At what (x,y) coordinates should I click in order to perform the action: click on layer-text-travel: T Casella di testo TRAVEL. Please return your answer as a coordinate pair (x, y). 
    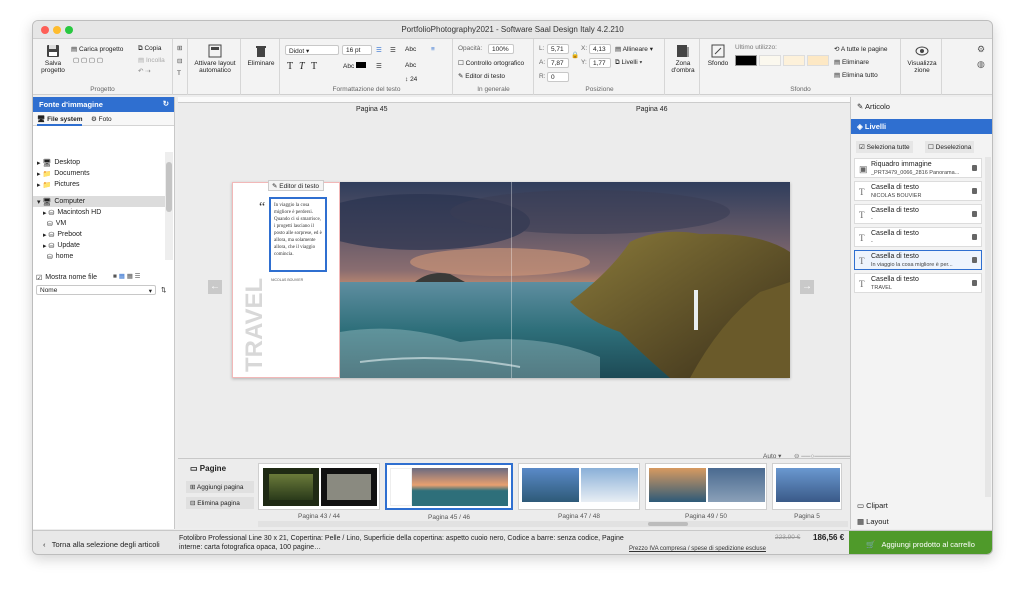
    Looking at the image, I should click on (918, 283).